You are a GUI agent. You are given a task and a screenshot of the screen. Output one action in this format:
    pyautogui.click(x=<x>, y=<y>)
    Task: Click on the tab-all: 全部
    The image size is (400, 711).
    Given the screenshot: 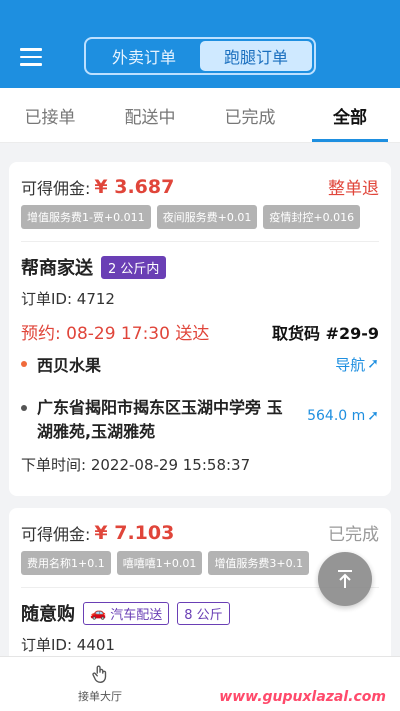 What is the action you would take?
    pyautogui.click(x=350, y=115)
    